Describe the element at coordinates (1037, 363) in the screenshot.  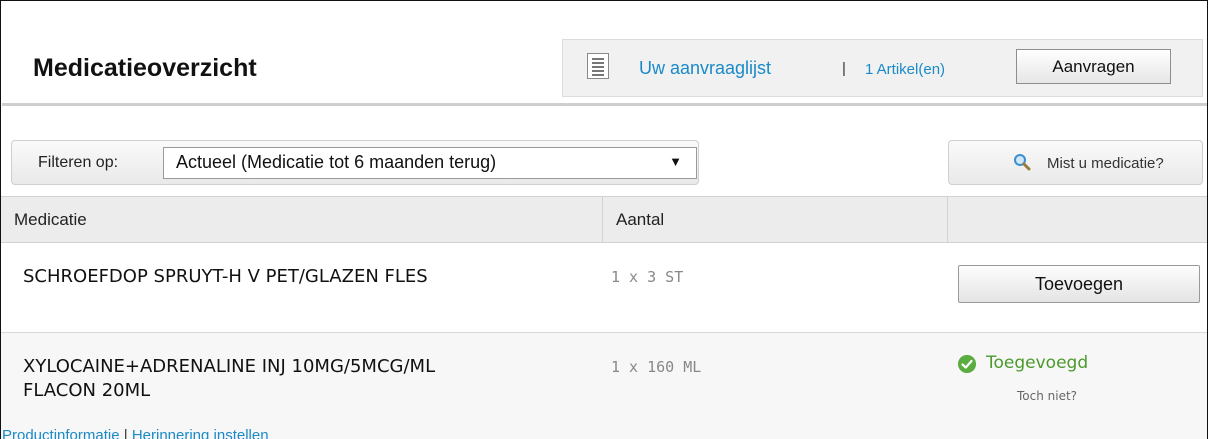
I see `added-status-label: Toegevoegd` at that location.